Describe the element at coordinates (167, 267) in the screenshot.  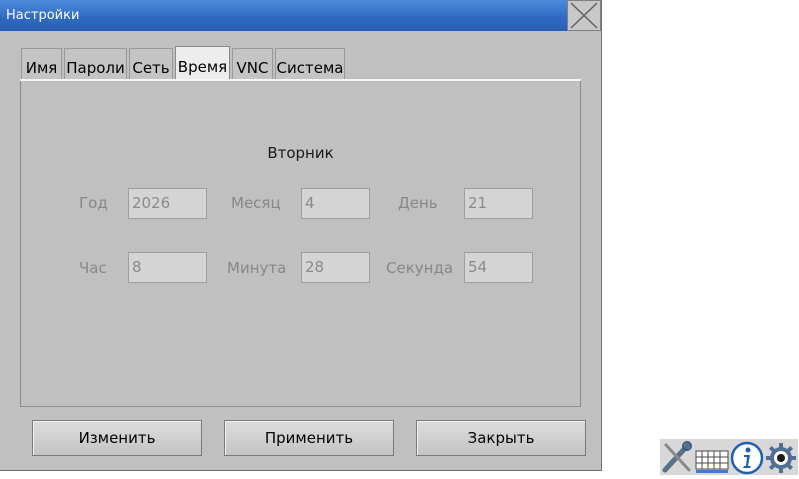
I see `hour-field: 8` at that location.